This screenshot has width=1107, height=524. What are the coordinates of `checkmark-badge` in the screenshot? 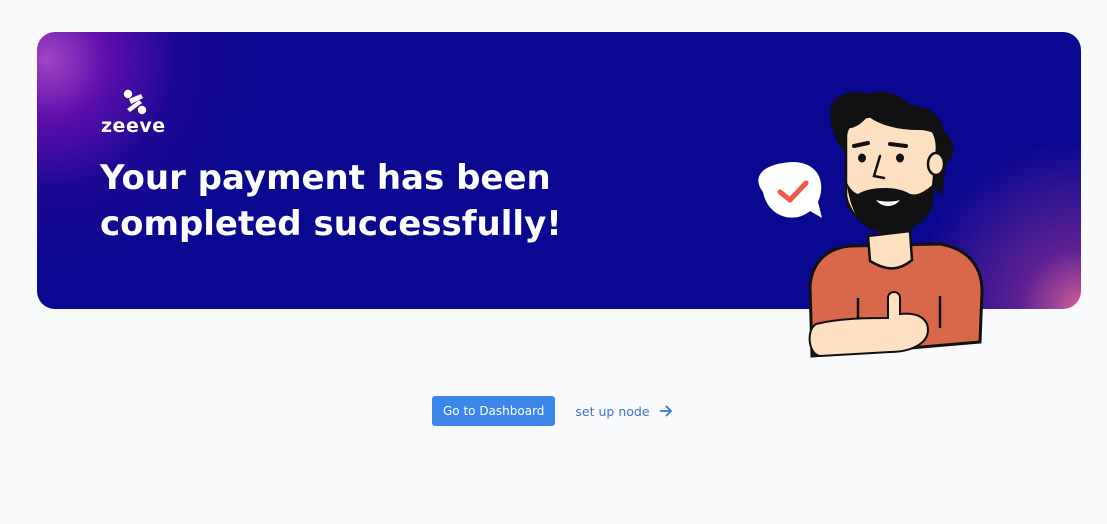 It's located at (790, 190).